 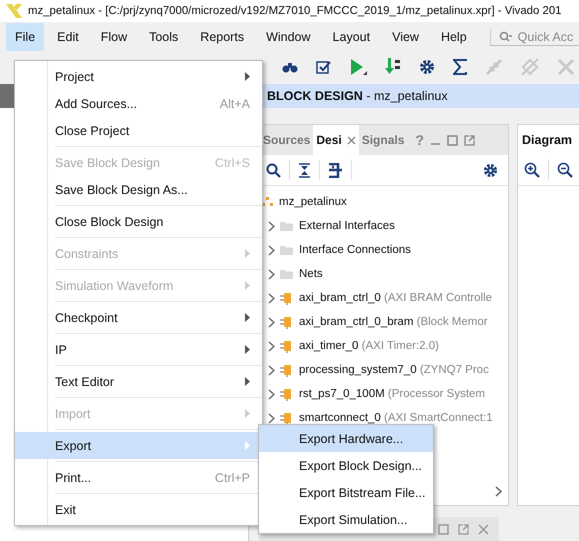 I want to click on tree-item: axi_bram_ctrl_0_bram (Block Memor, so click(x=393, y=322).